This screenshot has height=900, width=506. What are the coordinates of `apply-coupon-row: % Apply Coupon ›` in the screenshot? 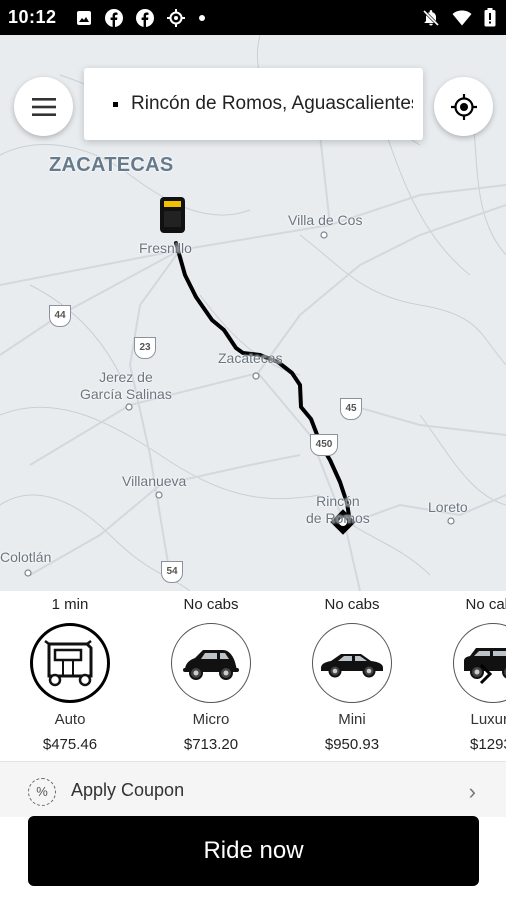 It's located at (253, 789).